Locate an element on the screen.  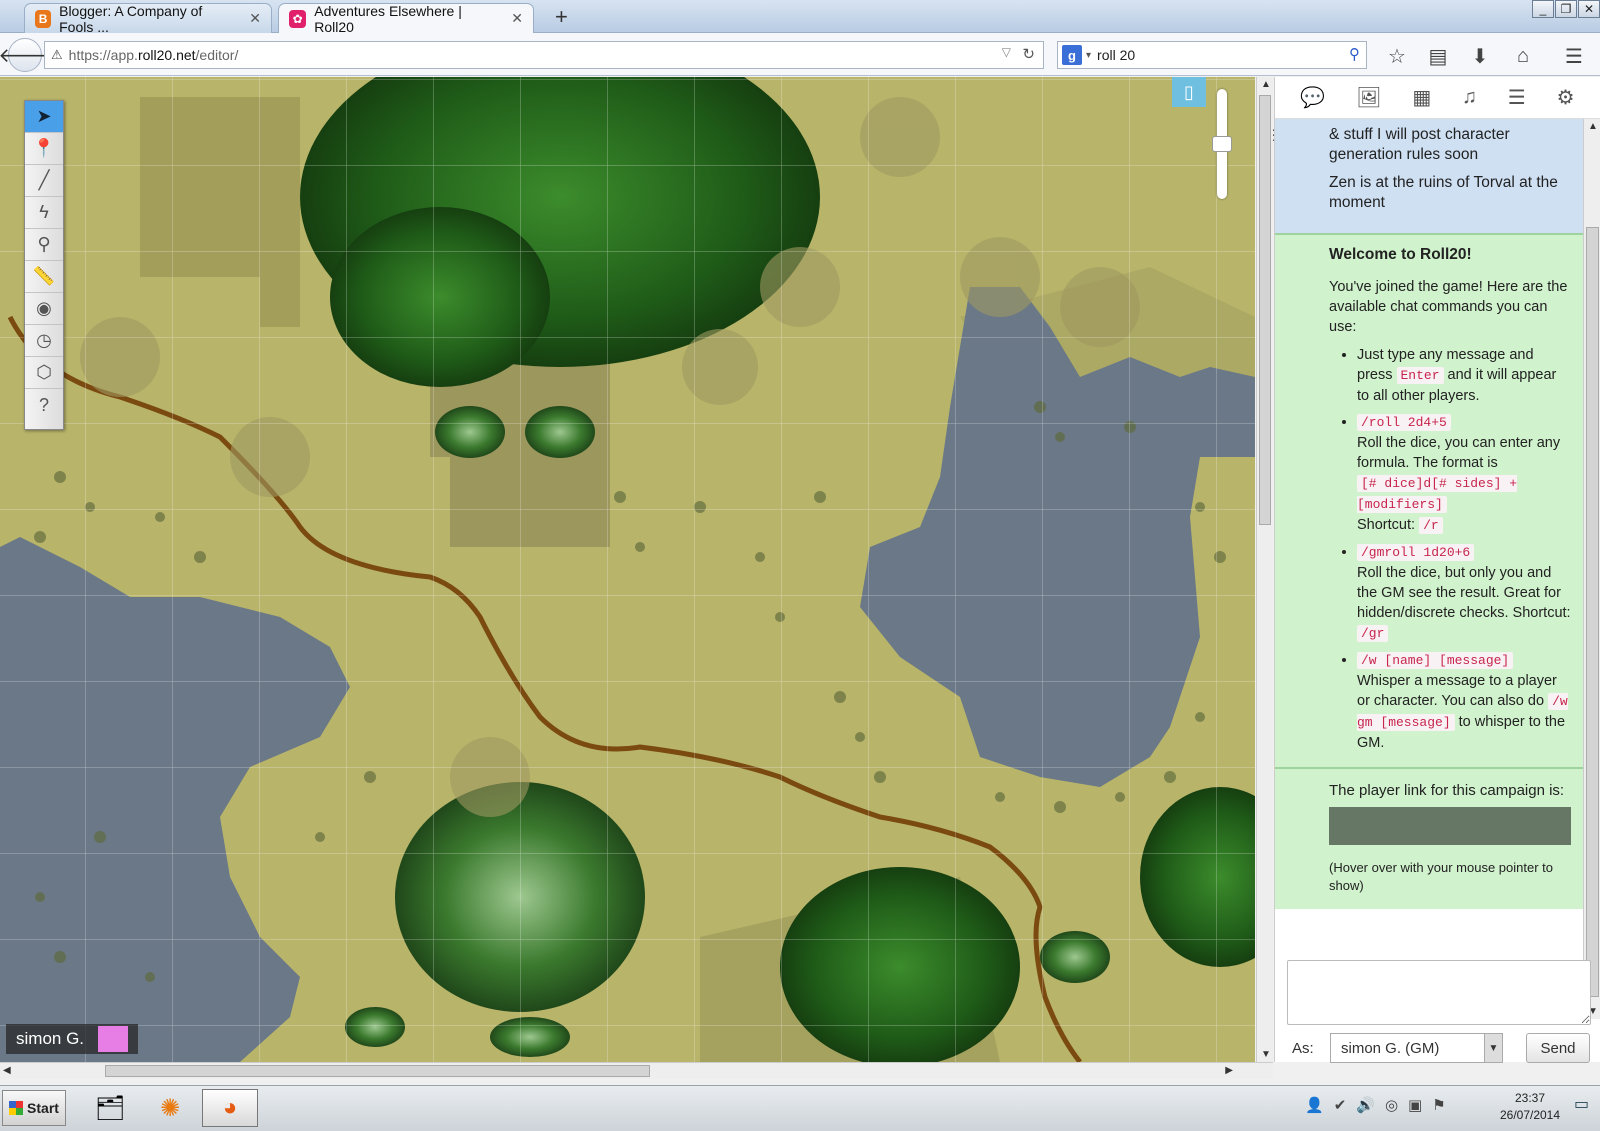
chevron-down-icon: ▼ is located at coordinates (1493, 1048).